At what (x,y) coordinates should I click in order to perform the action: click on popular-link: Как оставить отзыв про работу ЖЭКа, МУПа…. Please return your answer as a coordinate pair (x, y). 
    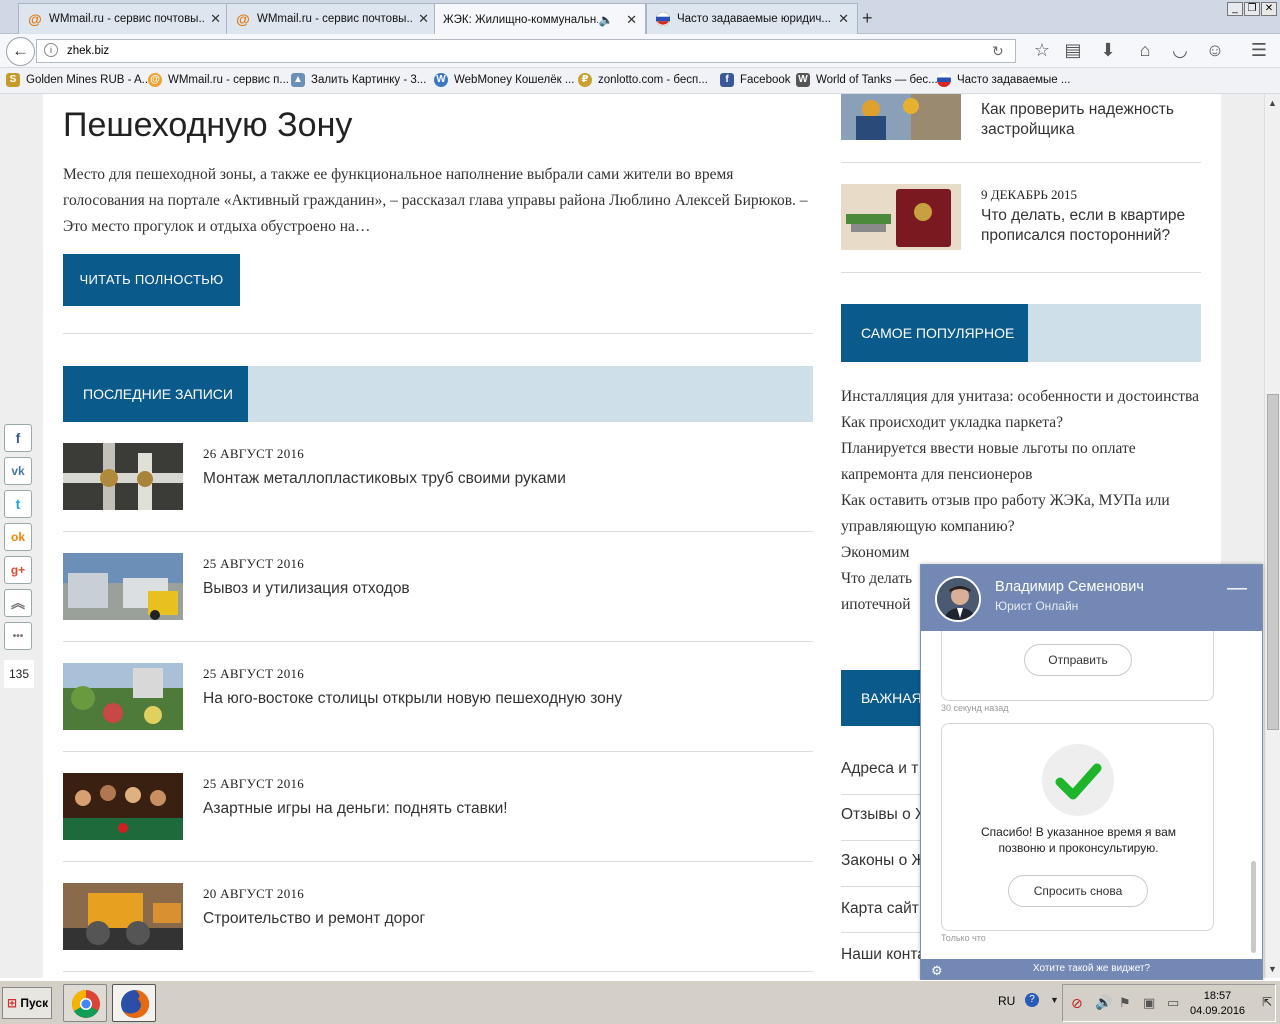
    Looking at the image, I should click on (1021, 514).